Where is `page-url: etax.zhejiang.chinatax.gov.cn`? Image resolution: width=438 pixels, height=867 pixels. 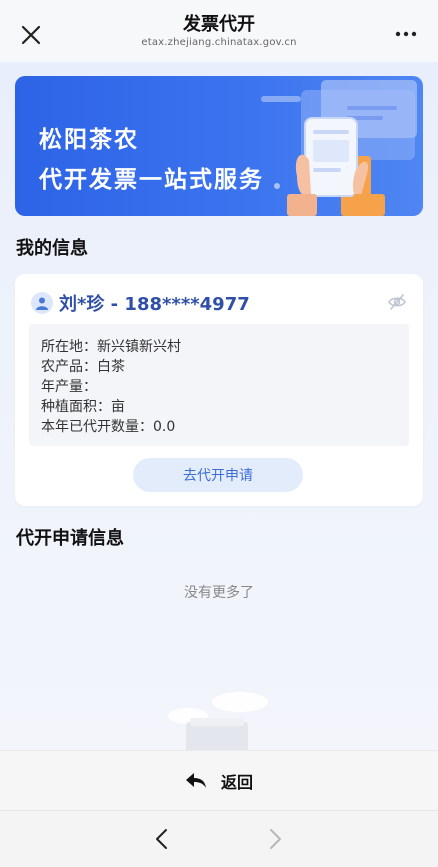
page-url: etax.zhejiang.chinatax.gov.cn is located at coordinates (219, 42).